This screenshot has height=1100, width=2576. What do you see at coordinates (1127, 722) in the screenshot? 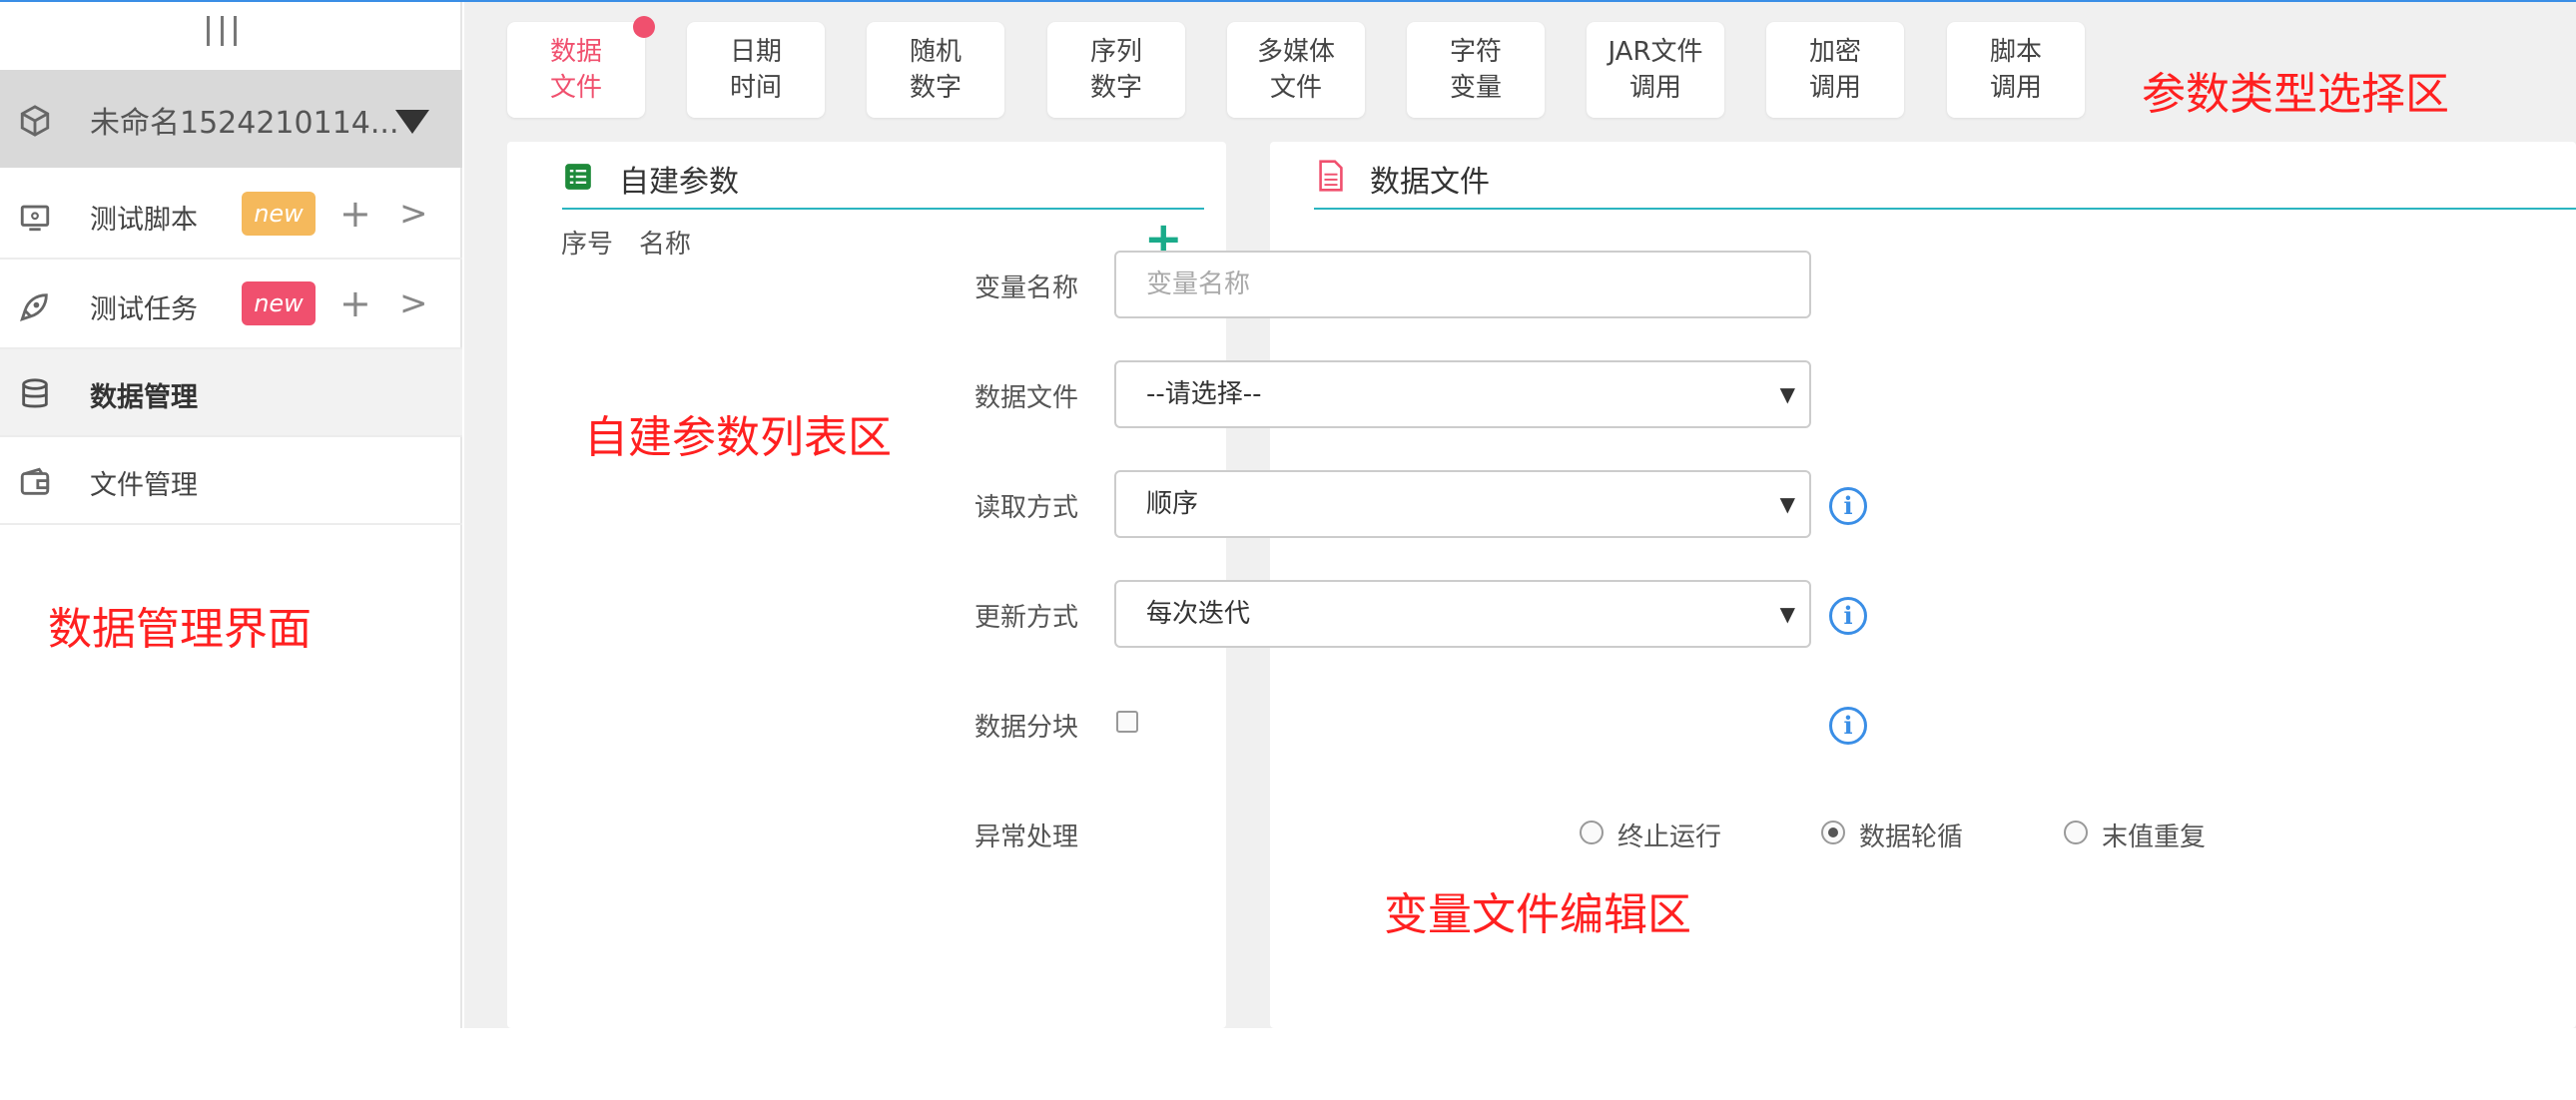
I see `chunk-checkbox` at bounding box center [1127, 722].